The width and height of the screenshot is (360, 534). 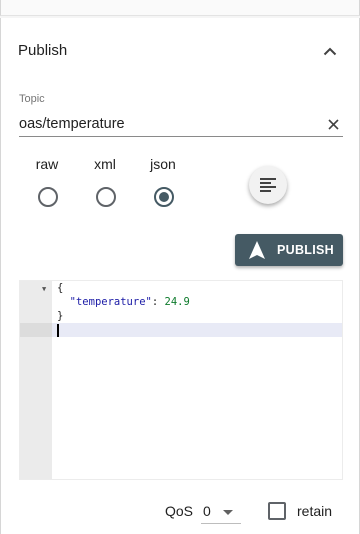 I want to click on radio-checked-dot, so click(x=164, y=197).